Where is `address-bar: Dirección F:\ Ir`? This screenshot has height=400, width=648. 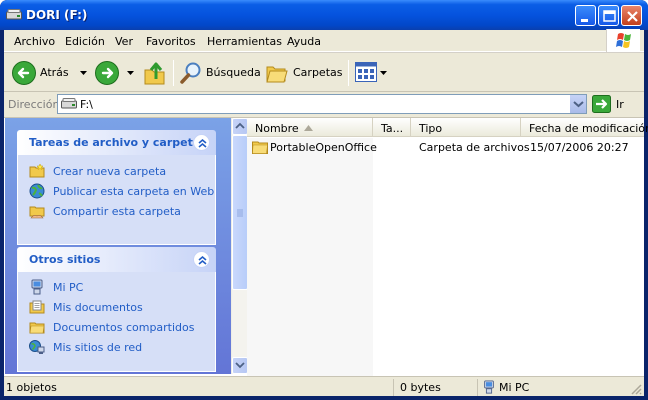 address-bar: Dirección F:\ Ir is located at coordinates (324, 105).